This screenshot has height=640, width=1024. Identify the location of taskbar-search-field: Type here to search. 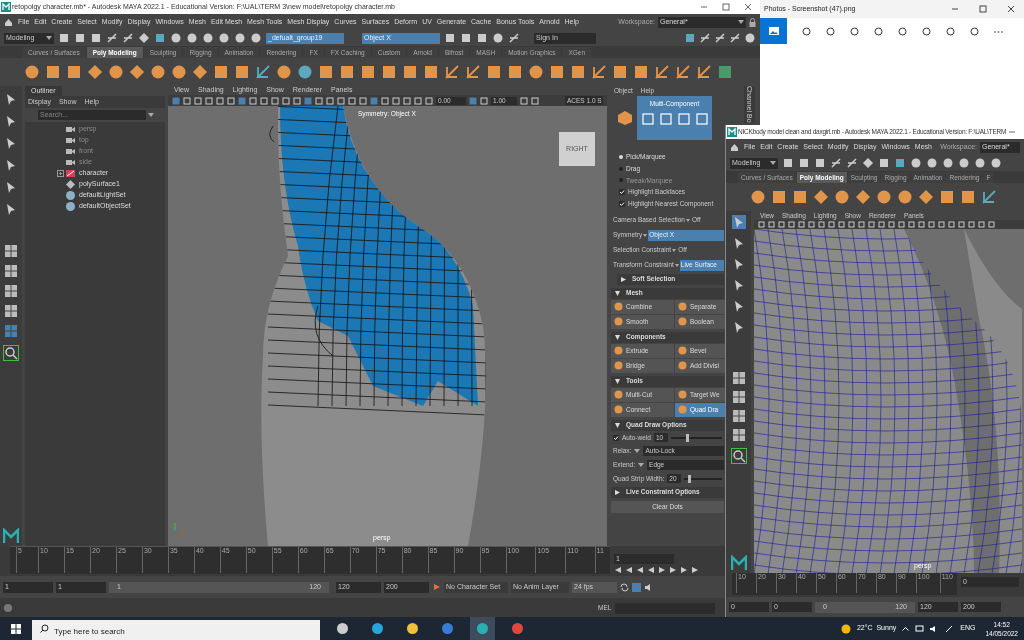
(176, 630).